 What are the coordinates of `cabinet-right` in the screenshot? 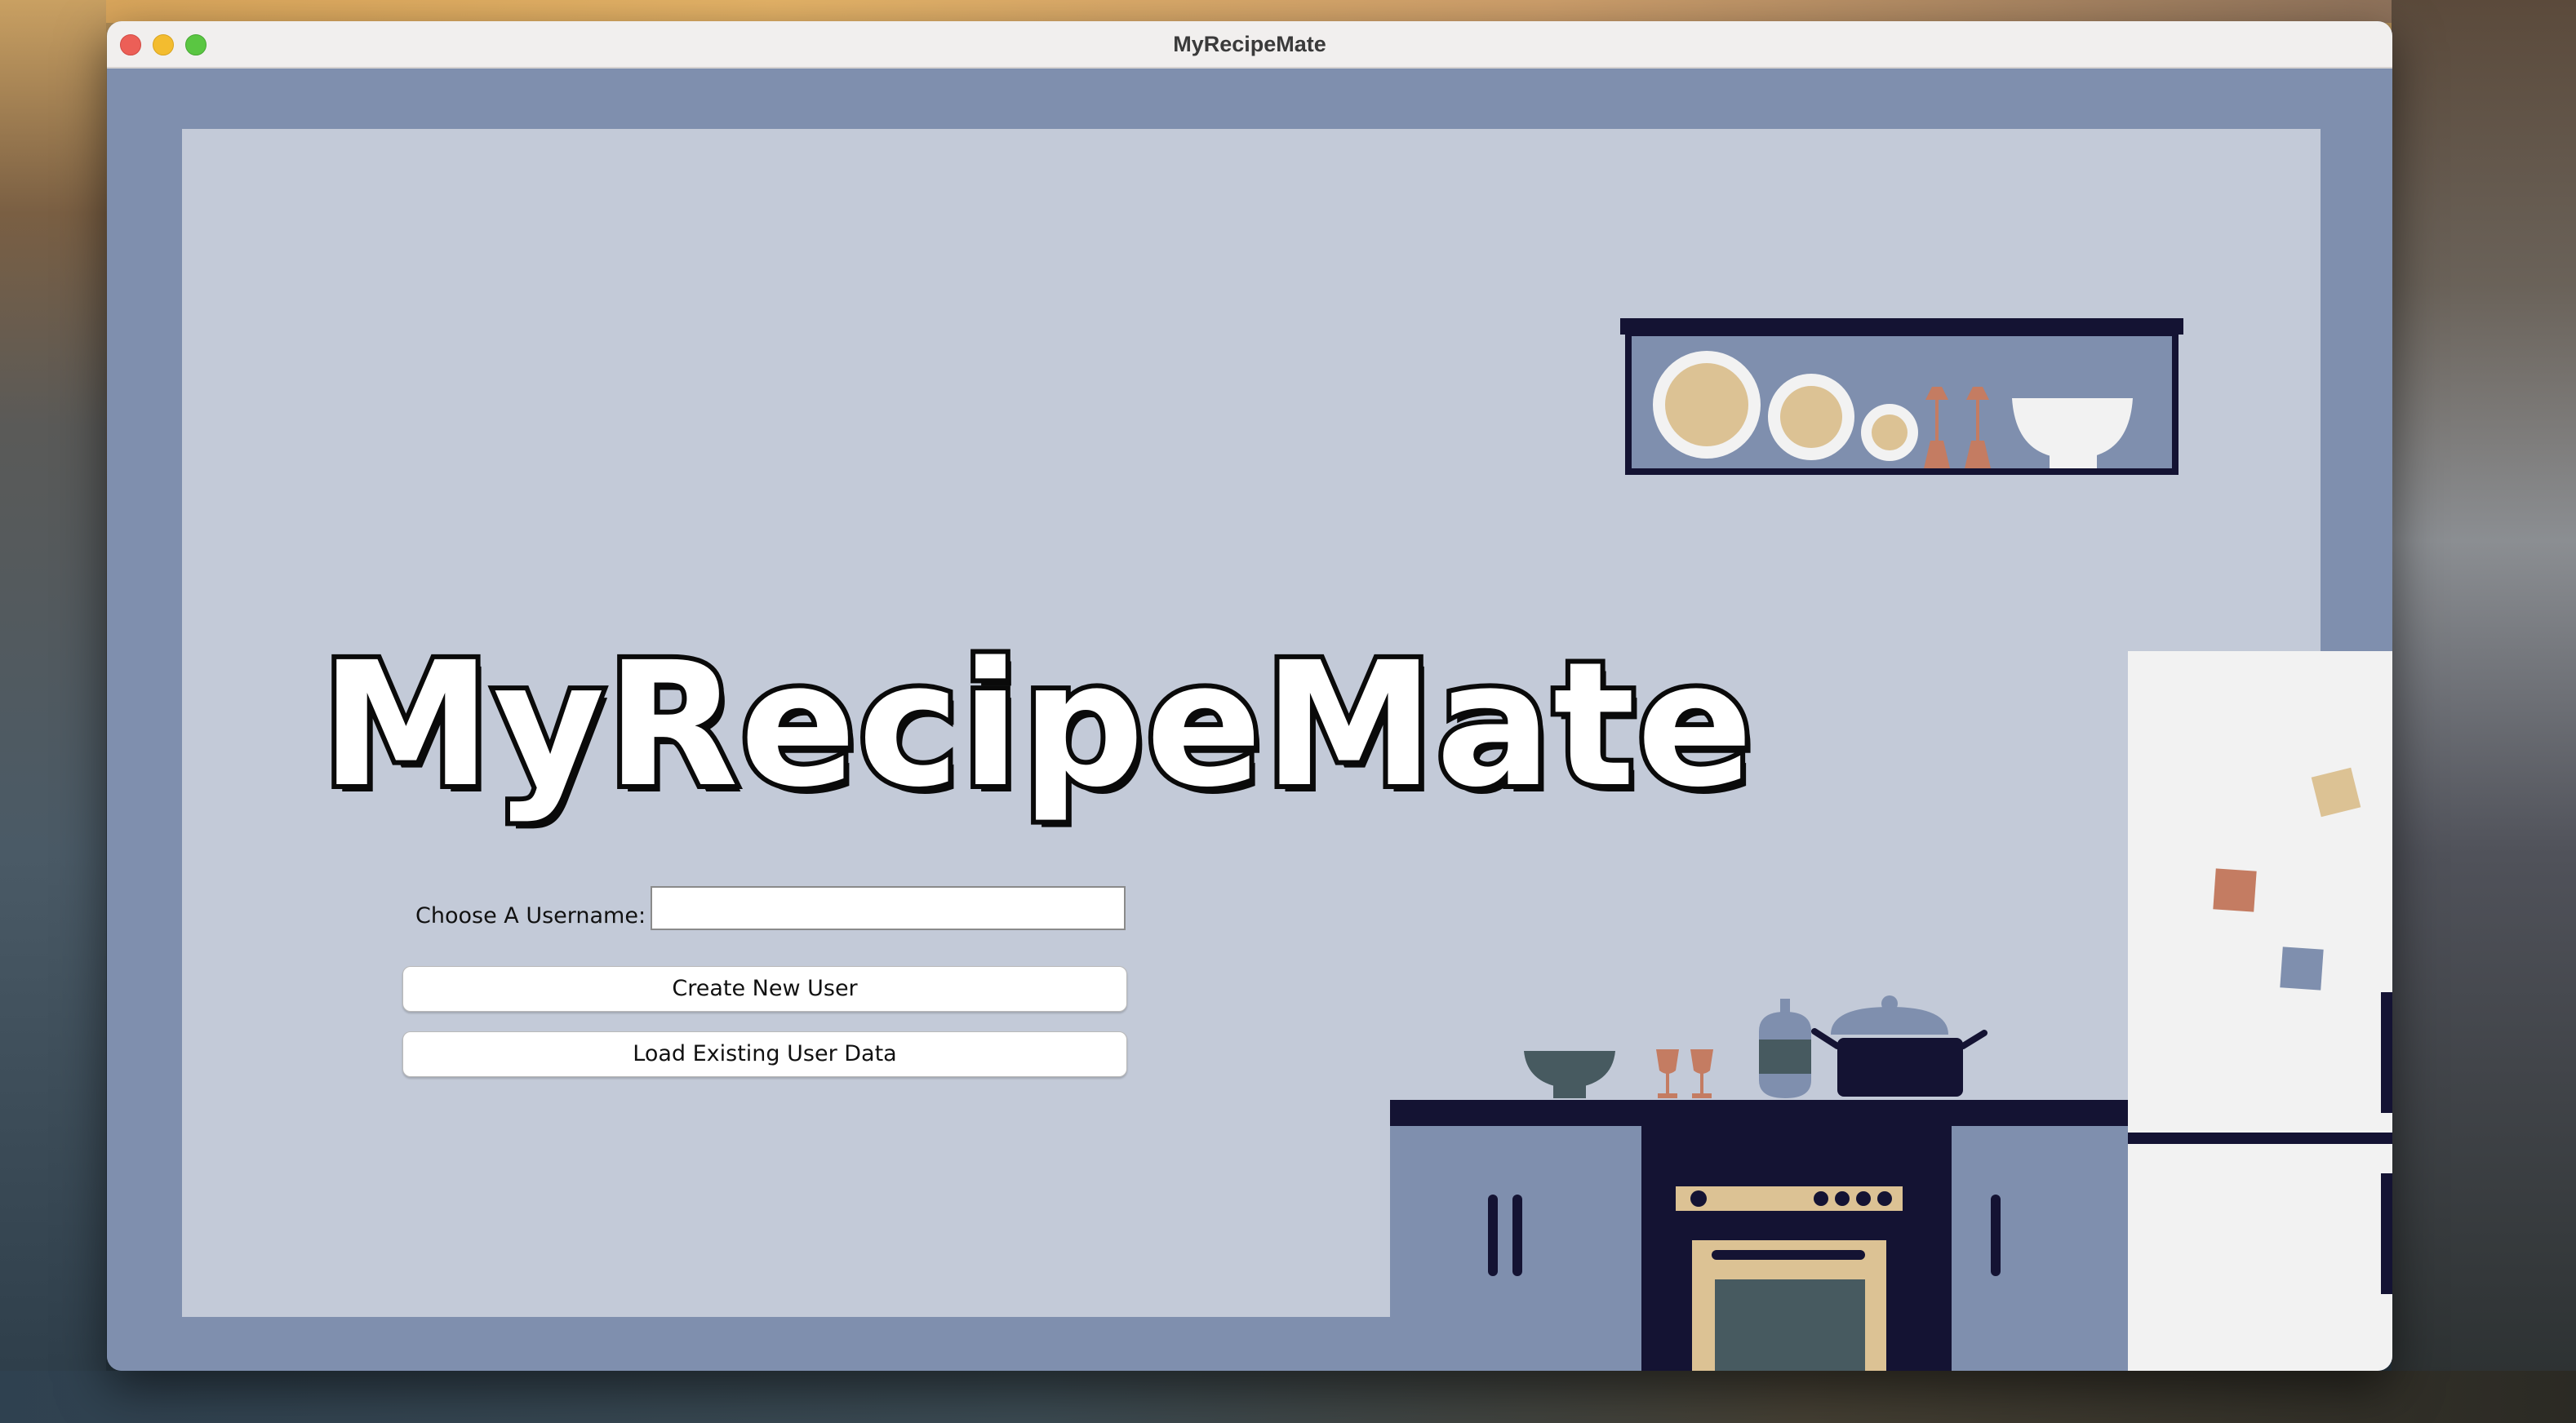 It's located at (2045, 1248).